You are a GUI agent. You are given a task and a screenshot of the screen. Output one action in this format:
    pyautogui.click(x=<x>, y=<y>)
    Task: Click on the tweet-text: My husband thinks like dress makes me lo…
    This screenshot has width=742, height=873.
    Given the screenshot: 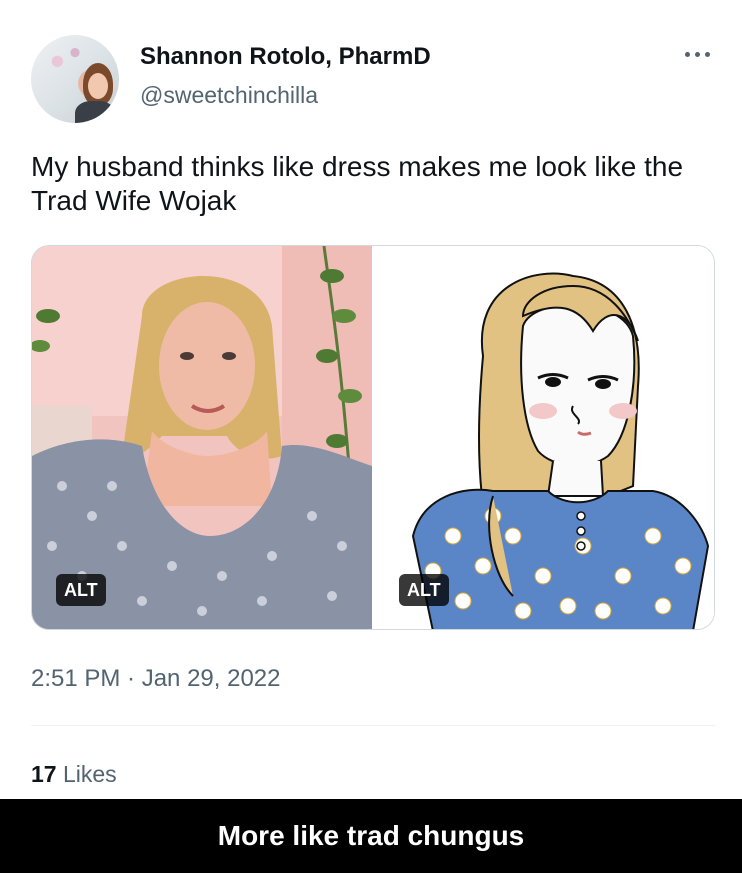 What is the action you would take?
    pyautogui.click(x=357, y=183)
    